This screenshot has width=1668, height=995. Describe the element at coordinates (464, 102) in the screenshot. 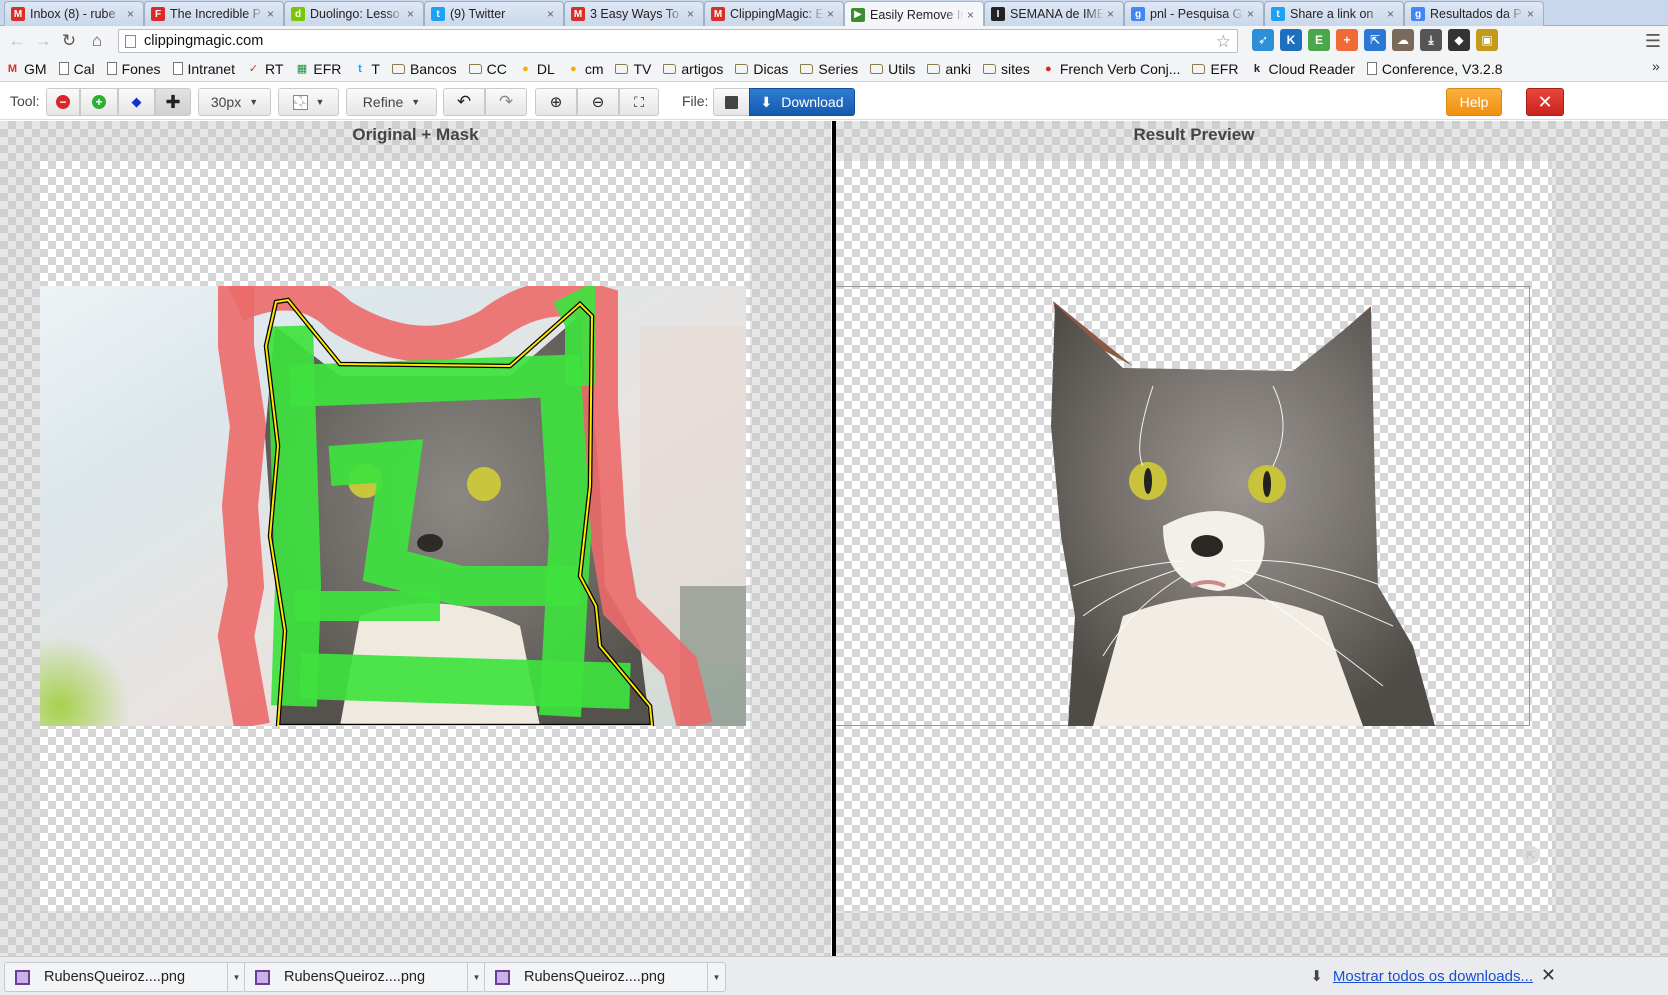

I see `undo-button: ↶` at that location.